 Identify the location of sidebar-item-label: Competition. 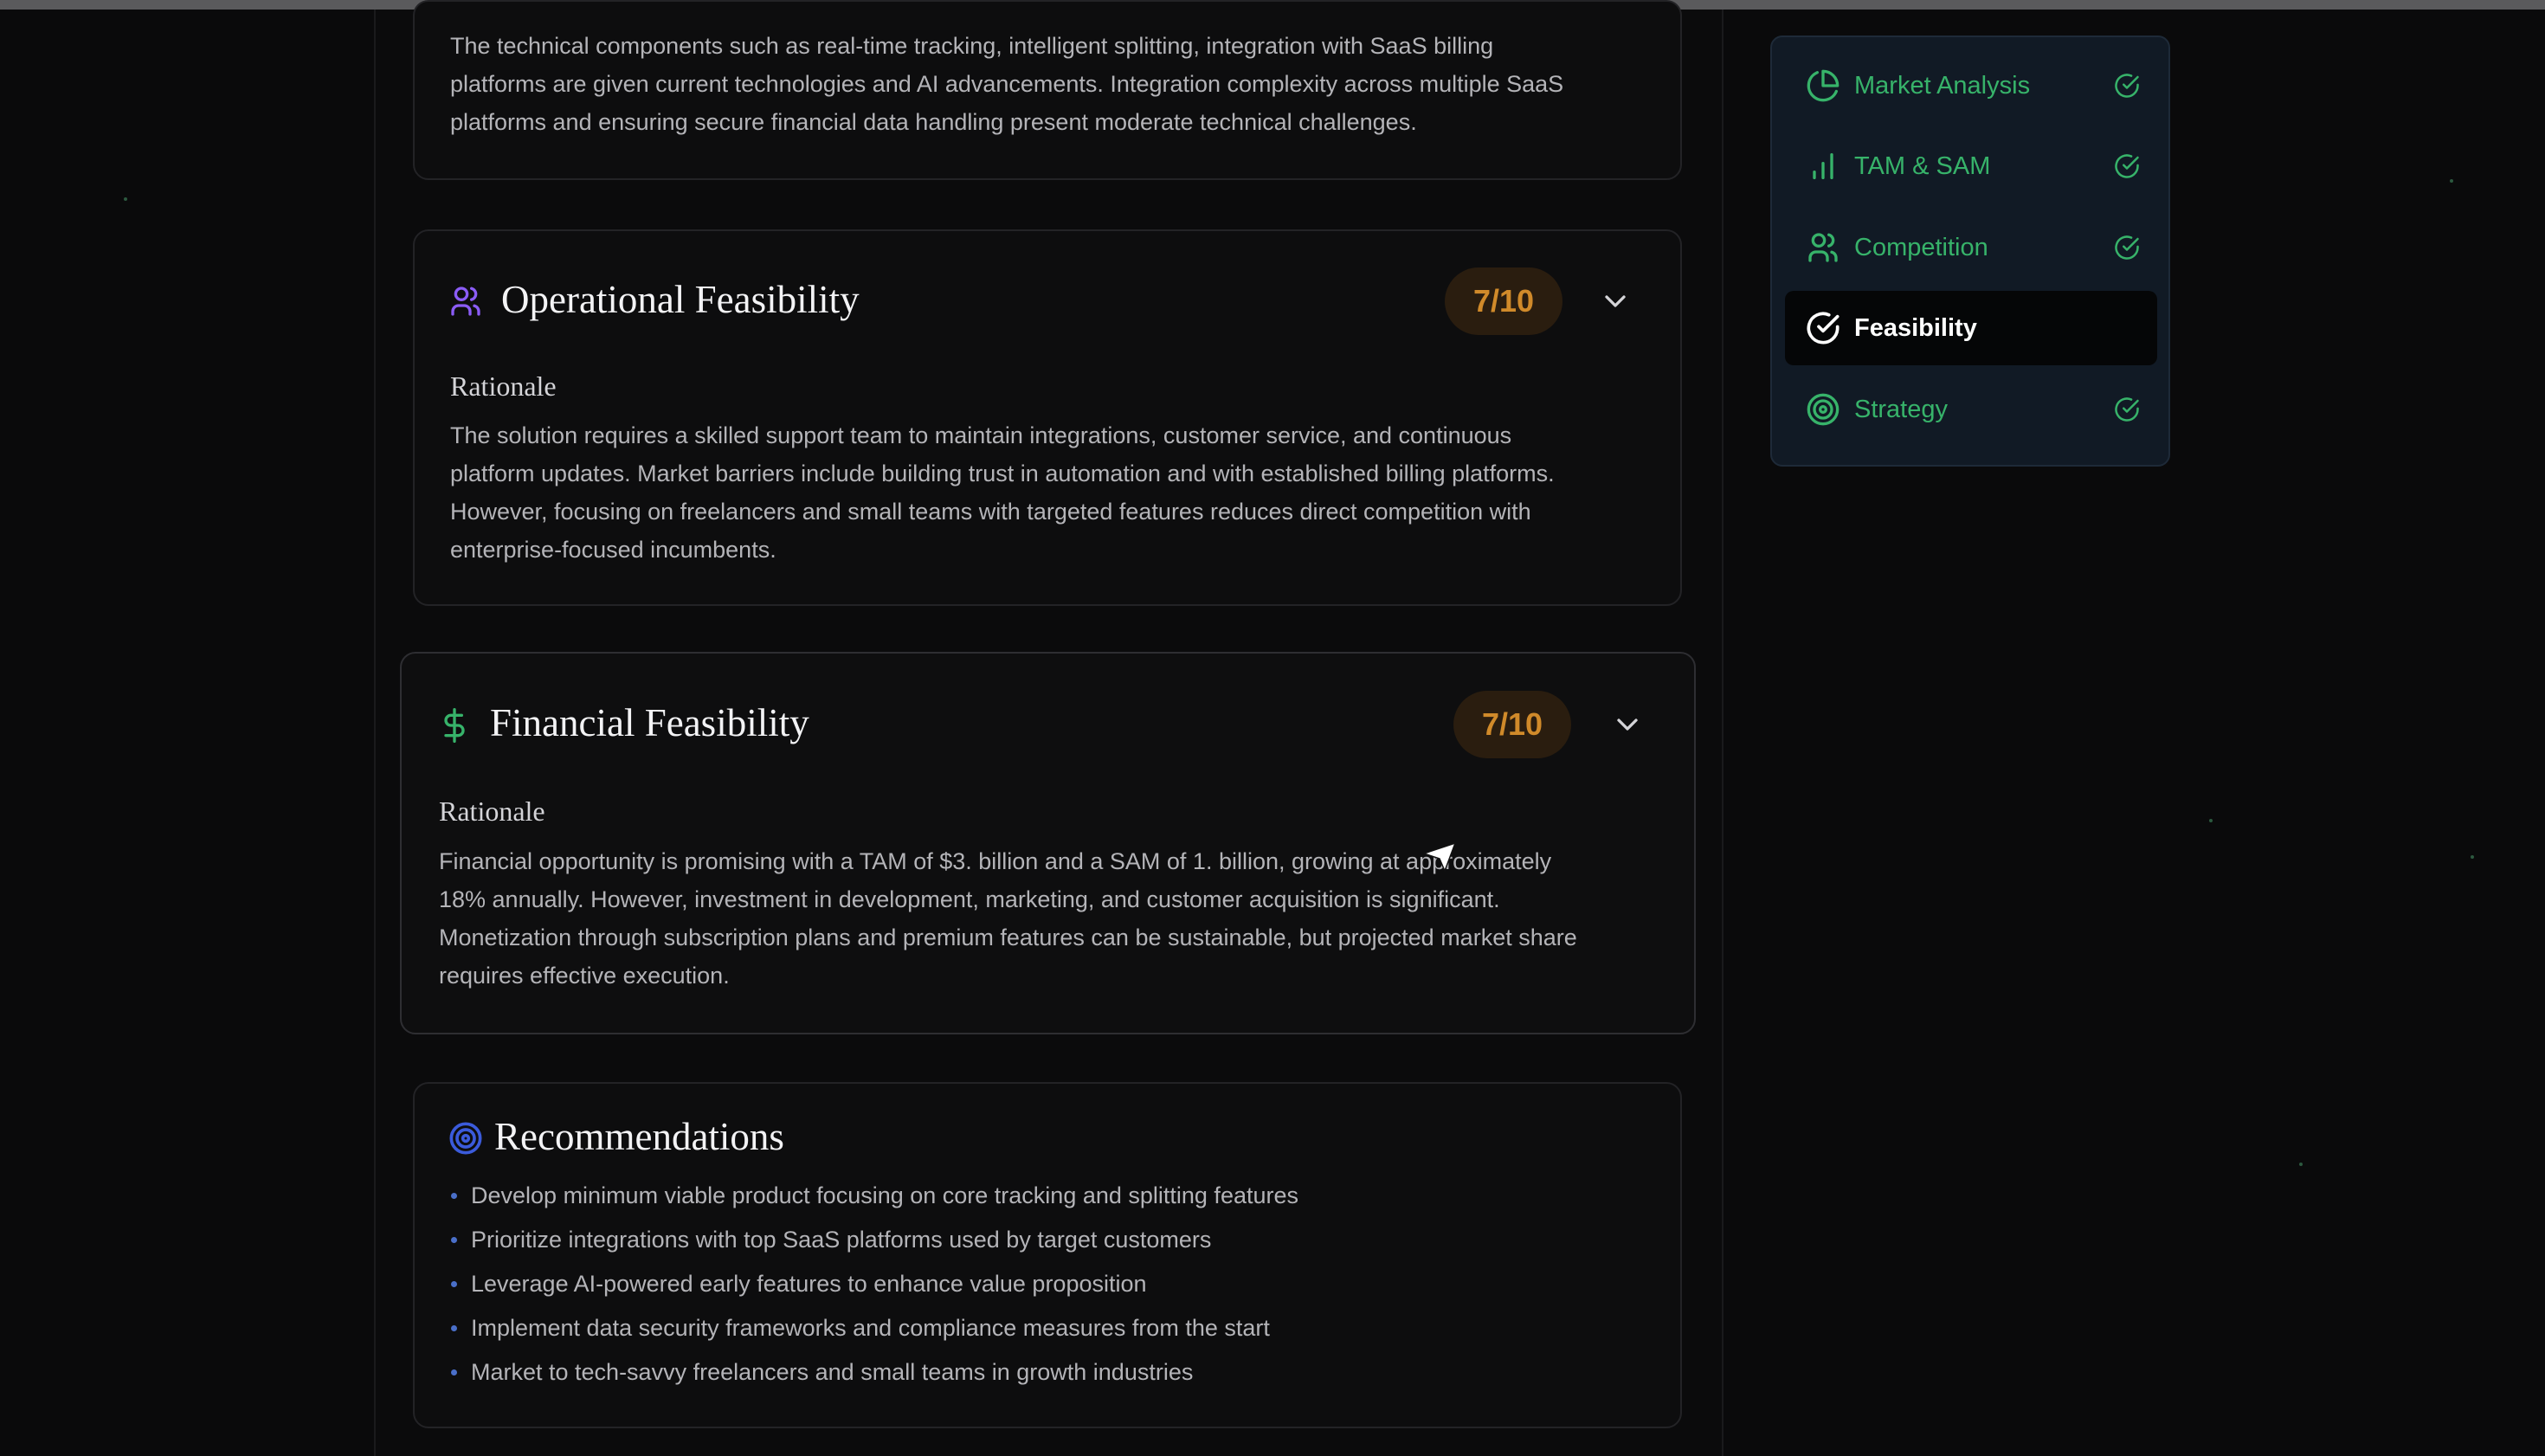
(1921, 247).